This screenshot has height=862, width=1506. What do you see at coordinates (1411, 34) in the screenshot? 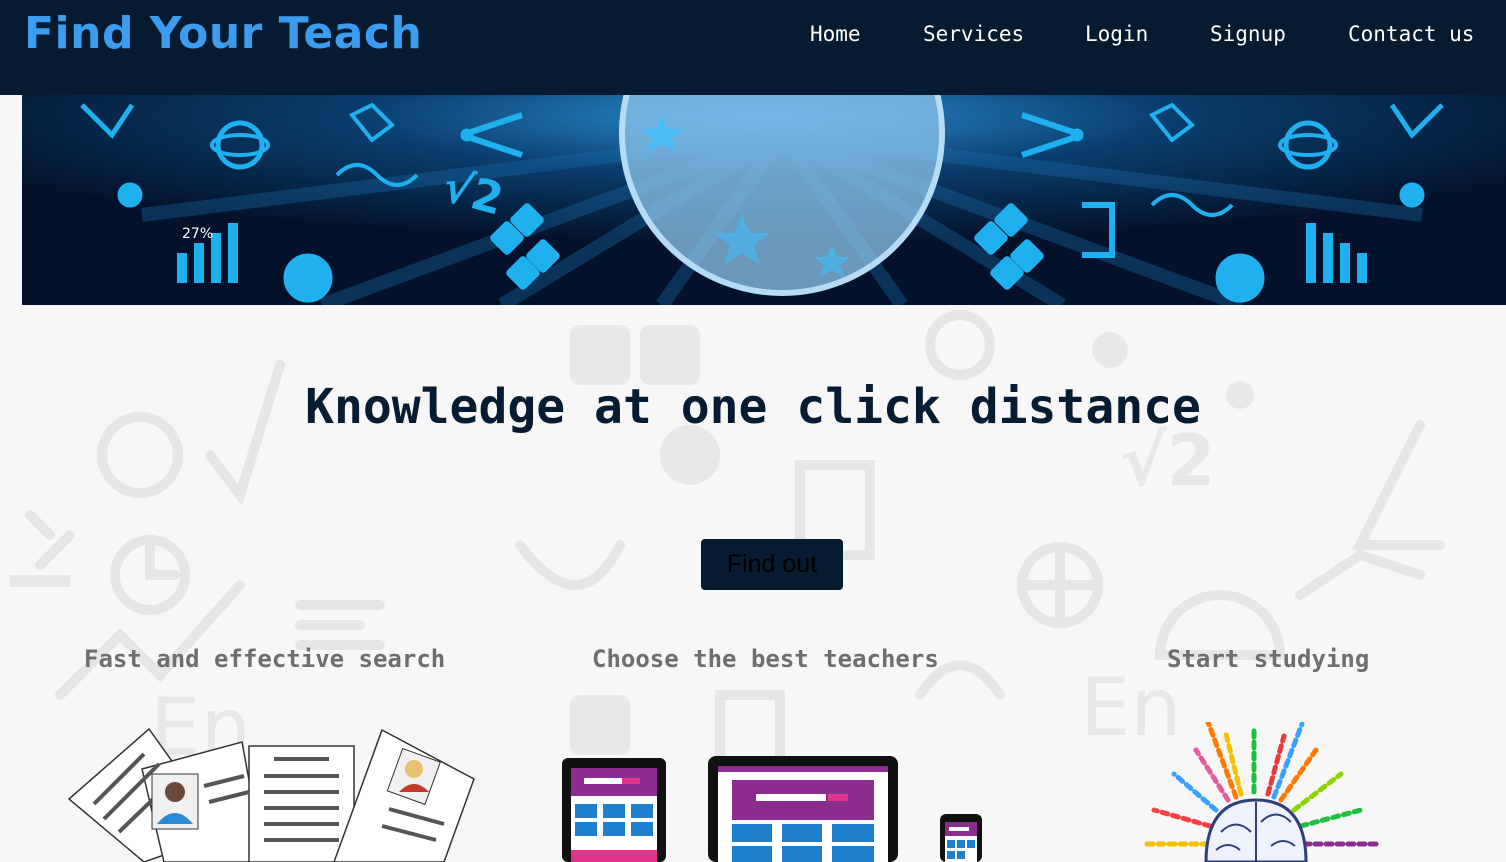
I see `nav-contact-link: Contact us` at bounding box center [1411, 34].